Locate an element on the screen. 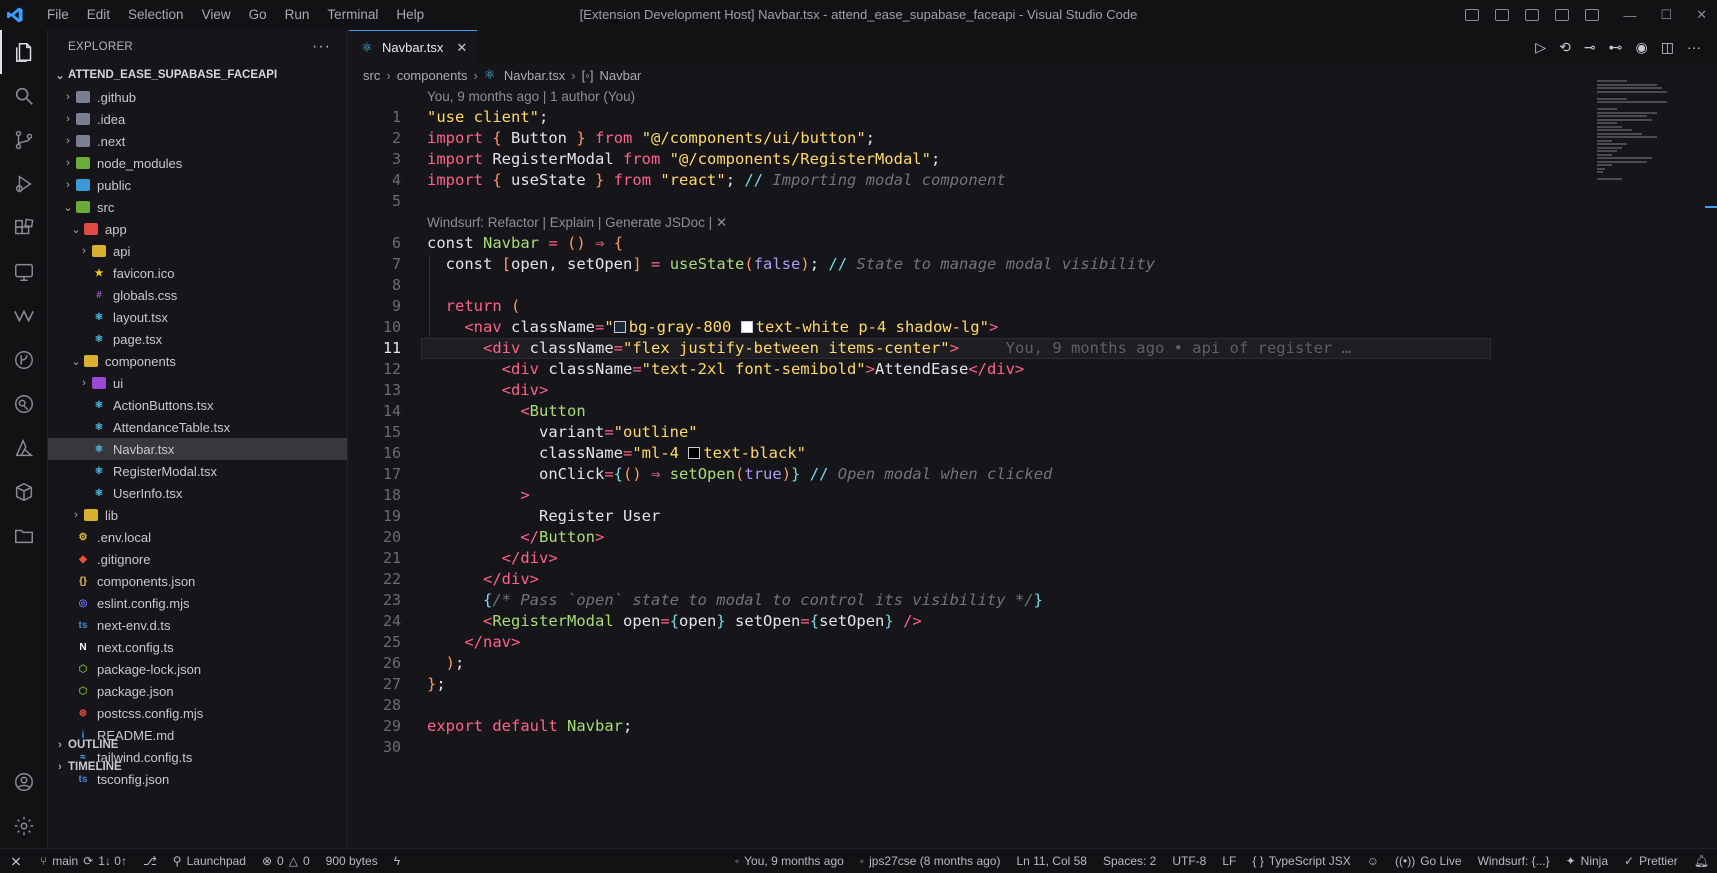 The image size is (1717, 873). remote-indicator-icon: ⨯ is located at coordinates (16, 861).